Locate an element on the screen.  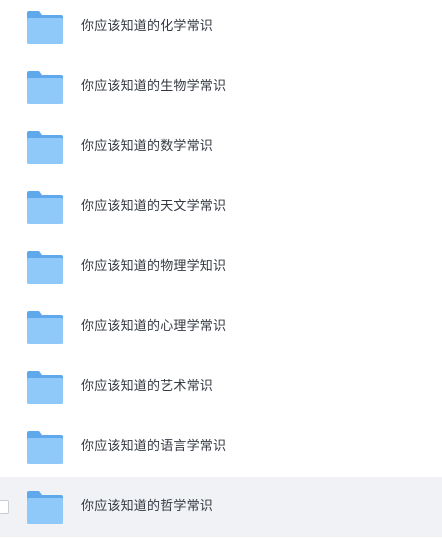
folder-name: 你应该知道的心理学常识 is located at coordinates (153, 327).